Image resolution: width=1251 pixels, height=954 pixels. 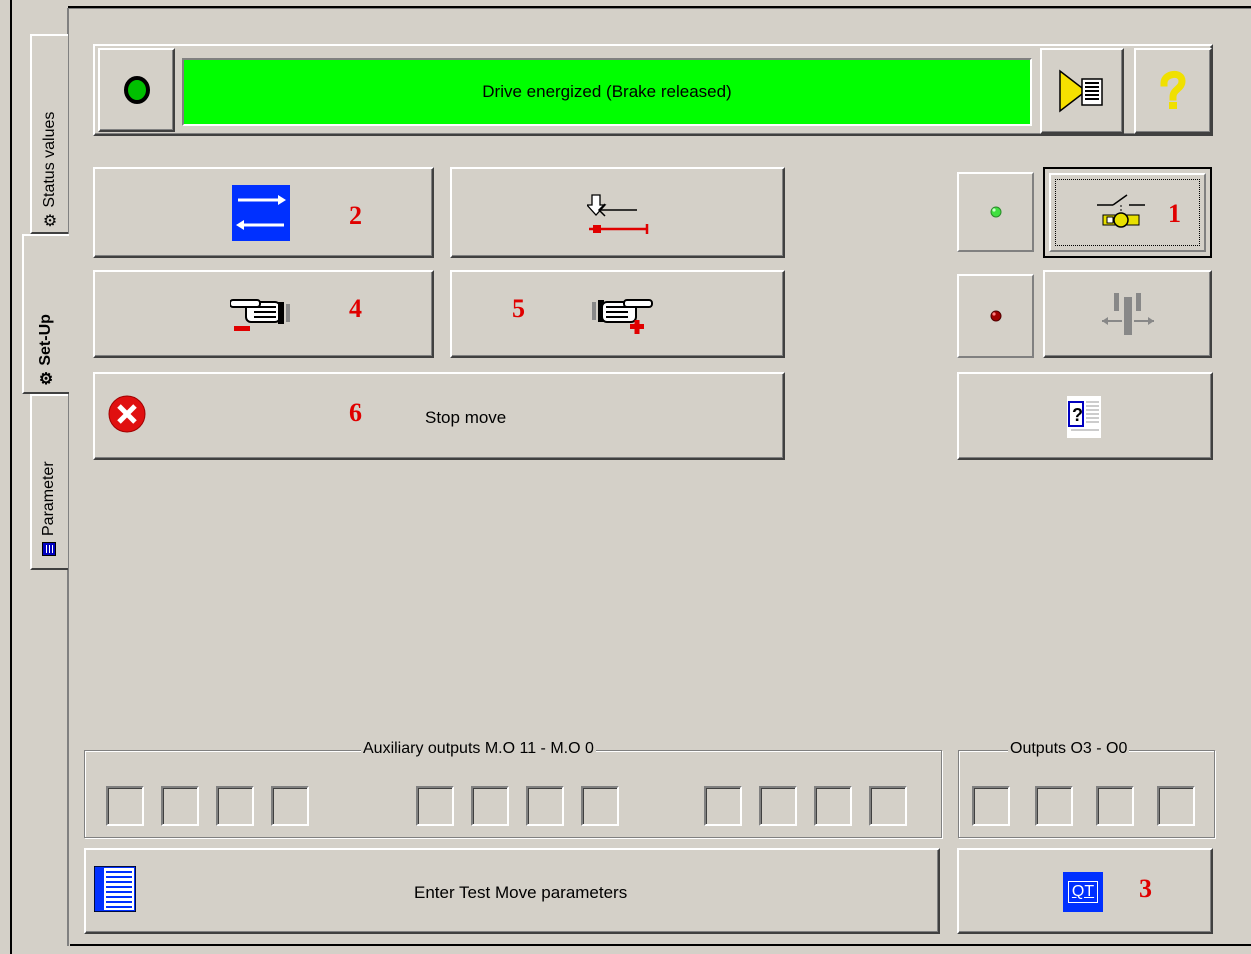 What do you see at coordinates (466, 417) in the screenshot?
I see `stop-move-label: Stop move` at bounding box center [466, 417].